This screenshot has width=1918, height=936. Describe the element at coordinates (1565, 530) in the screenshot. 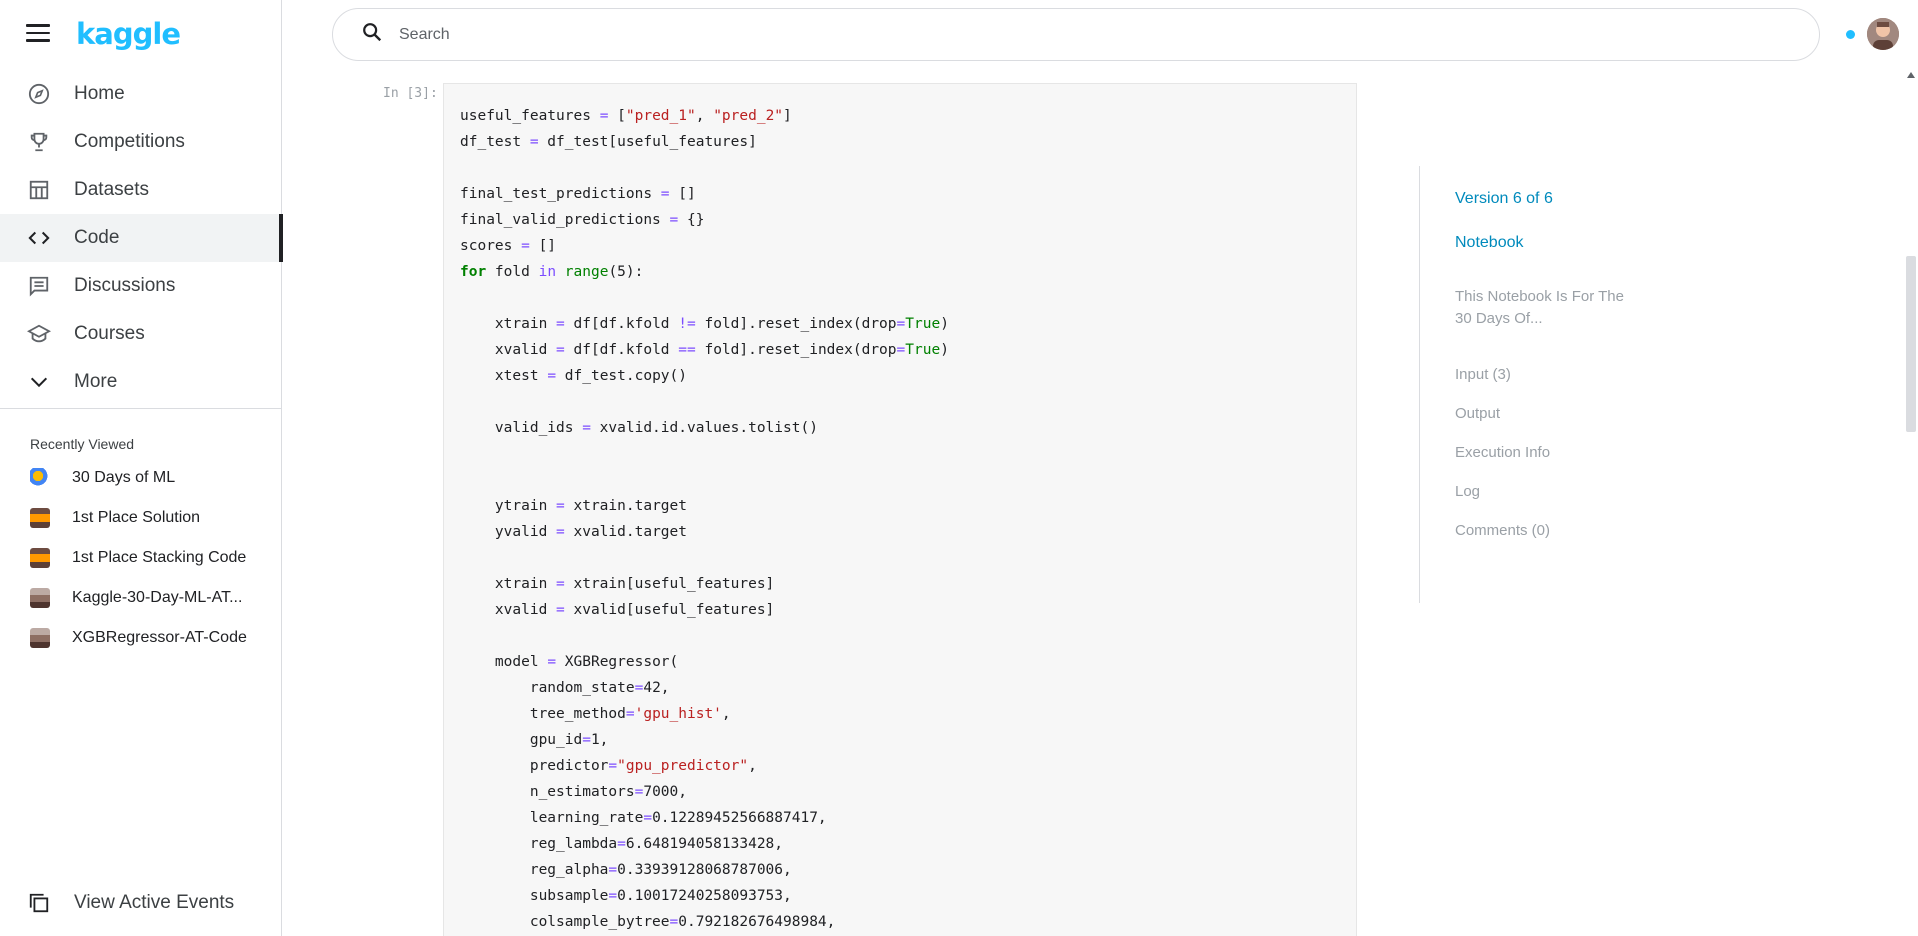

I see `toc-comments-link: Comments (0)` at that location.